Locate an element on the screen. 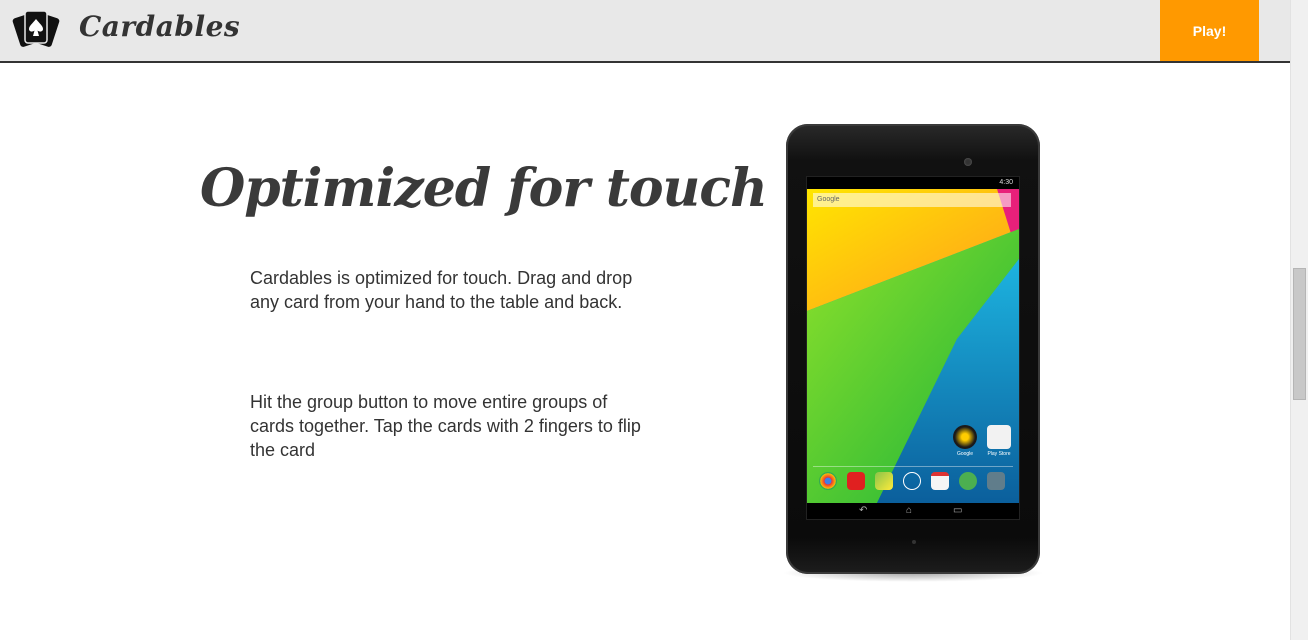  google-search-bar: Google is located at coordinates (912, 200).